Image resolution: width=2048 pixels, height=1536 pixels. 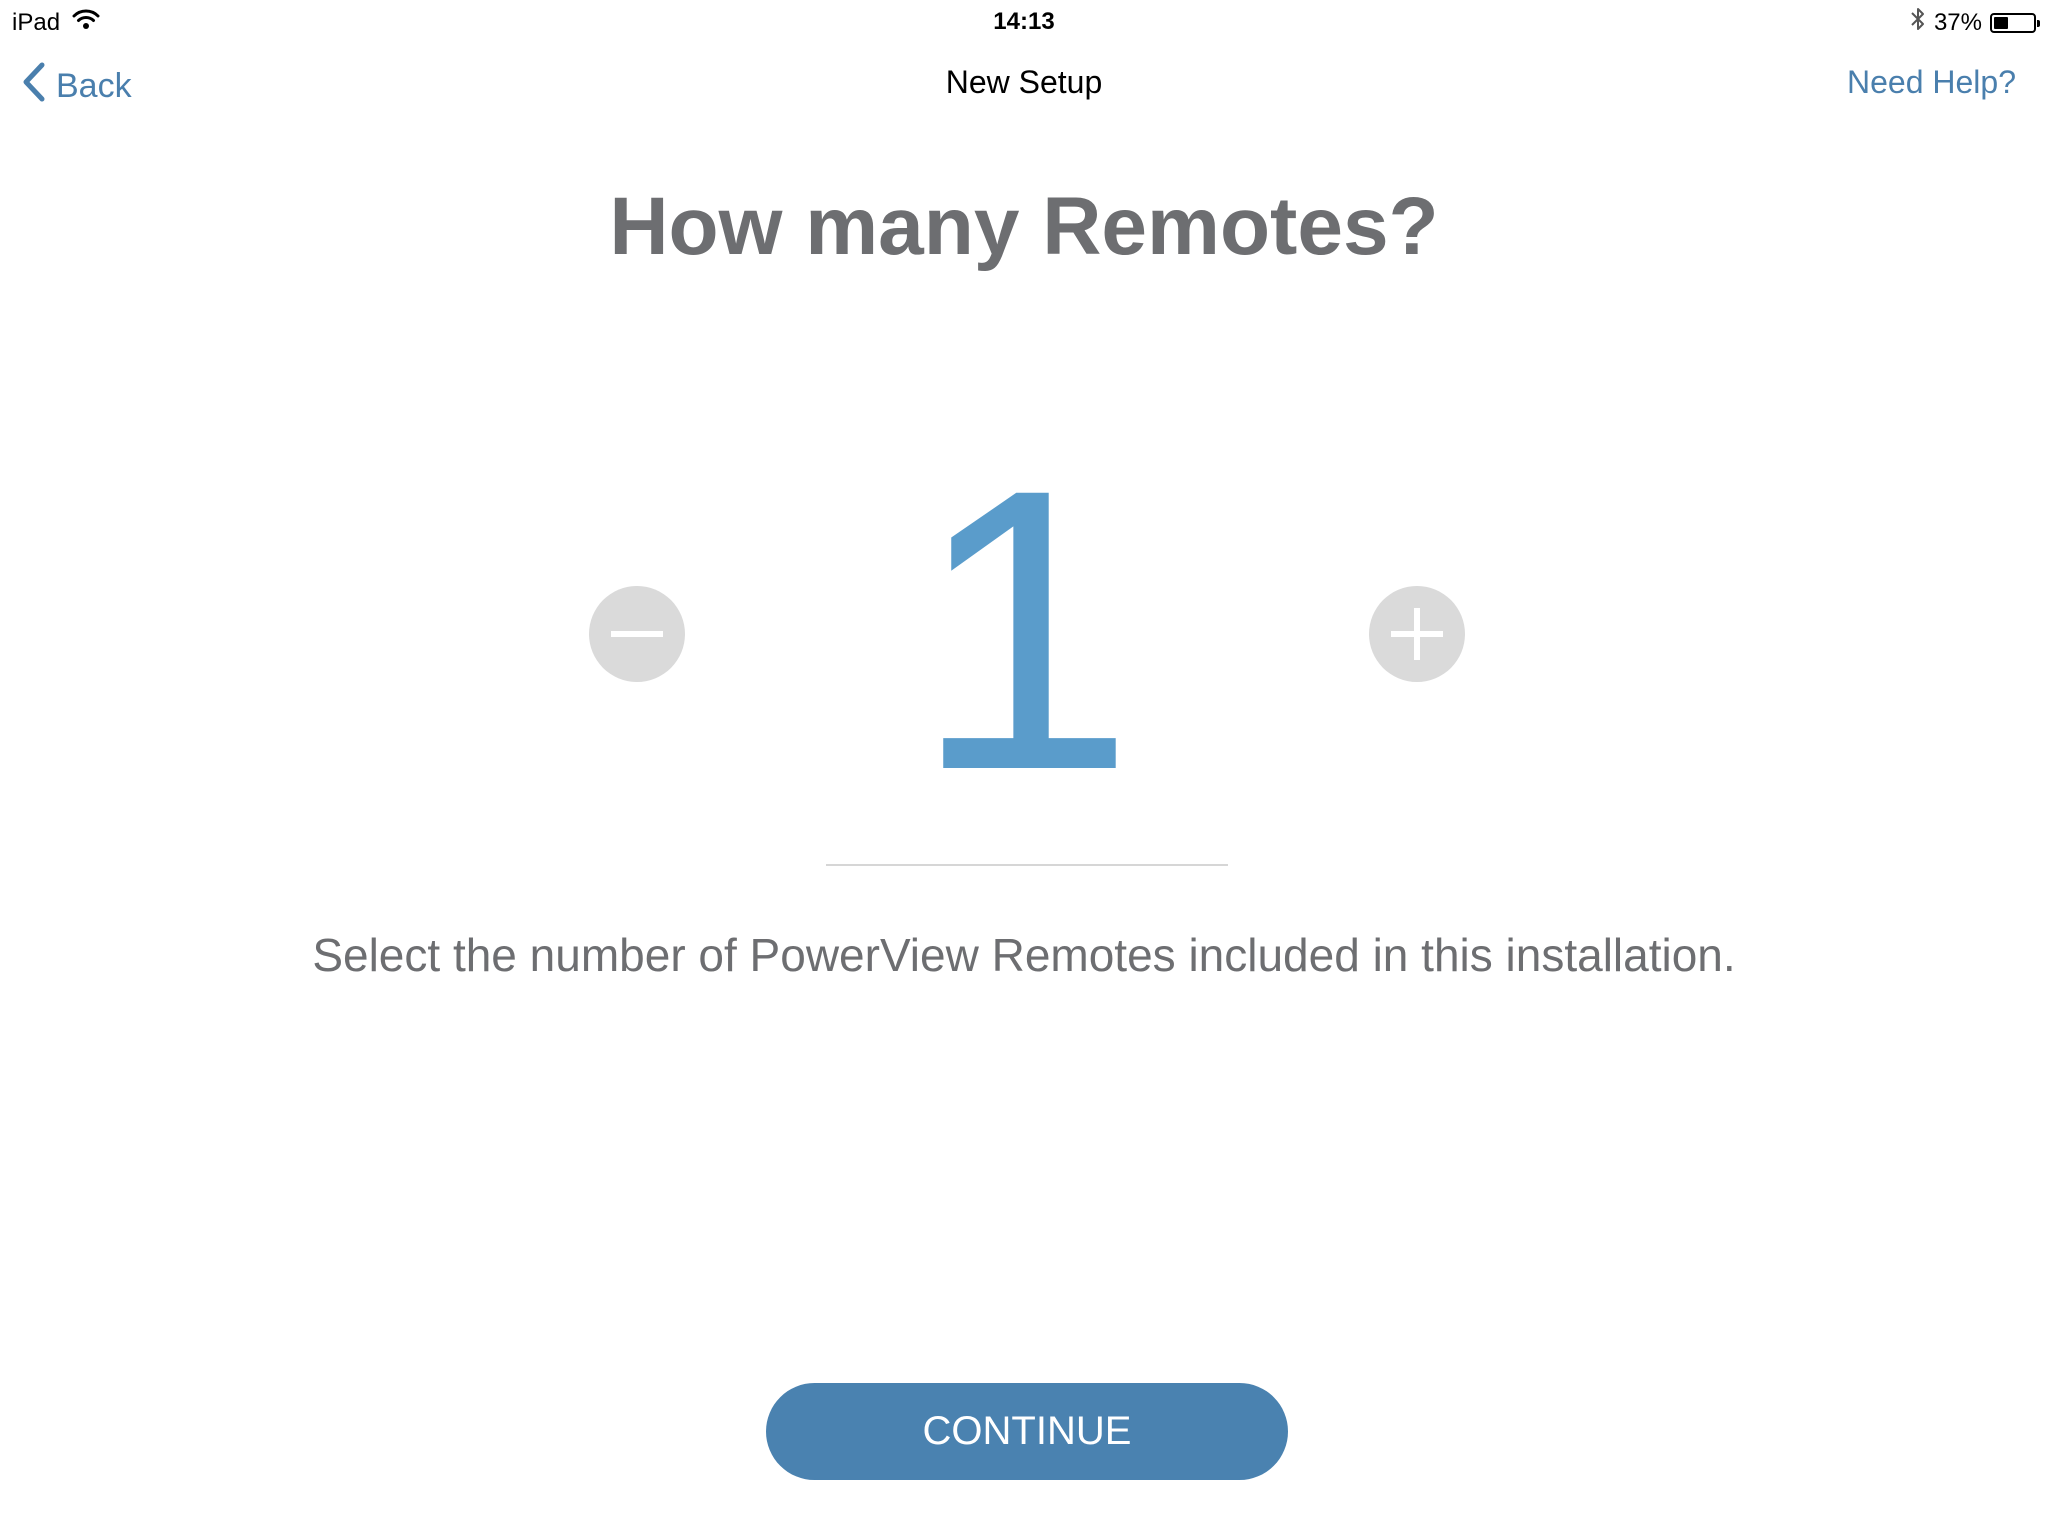 What do you see at coordinates (1027, 1431) in the screenshot?
I see `continue-button: CONTINUE` at bounding box center [1027, 1431].